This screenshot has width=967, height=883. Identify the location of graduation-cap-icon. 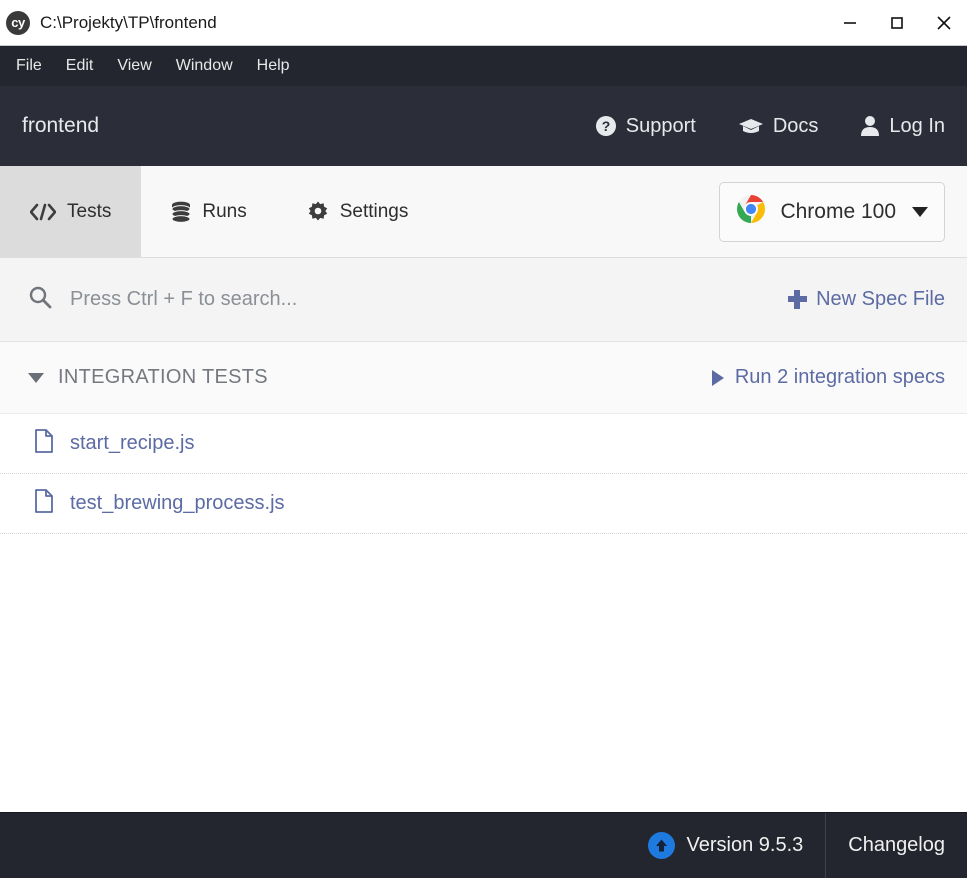
(751, 126).